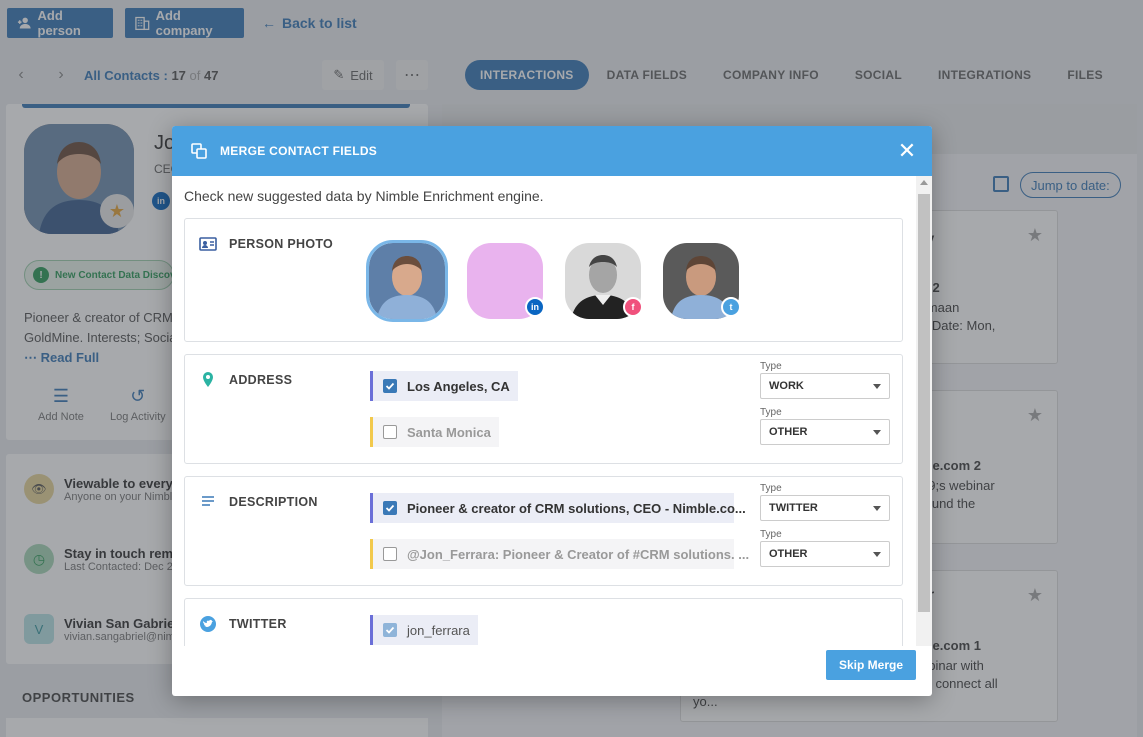 The image size is (1143, 737). I want to click on dialog-title: MERGE CONTACT FIELDS, so click(299, 151).